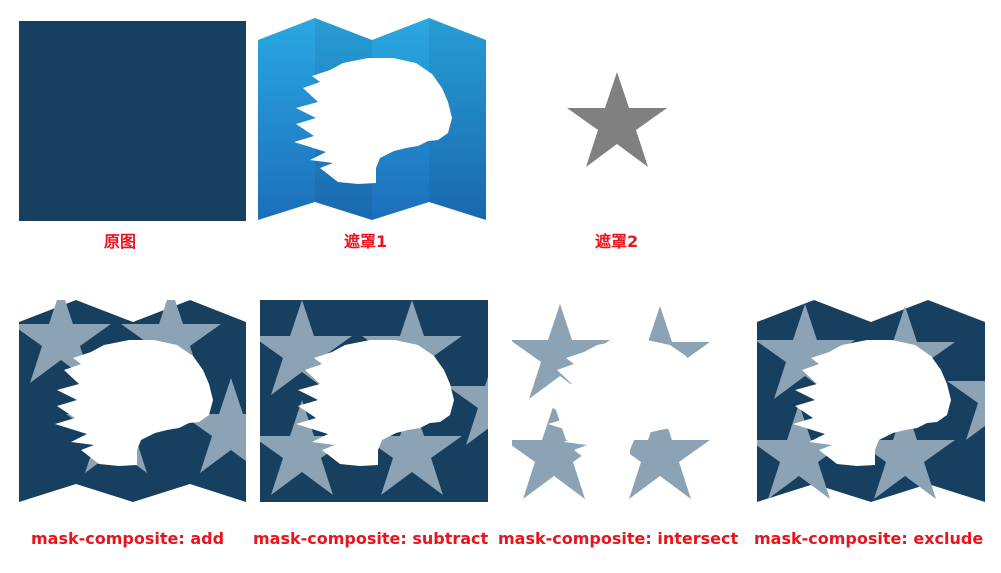  What do you see at coordinates (120, 241) in the screenshot?
I see `label-original: 原图` at bounding box center [120, 241].